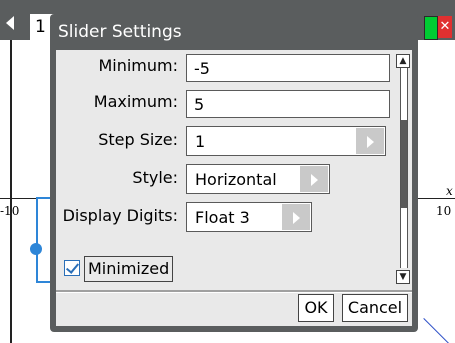 Image resolution: width=455 pixels, height=343 pixels. Describe the element at coordinates (288, 68) in the screenshot. I see `minimum-input: -5` at that location.